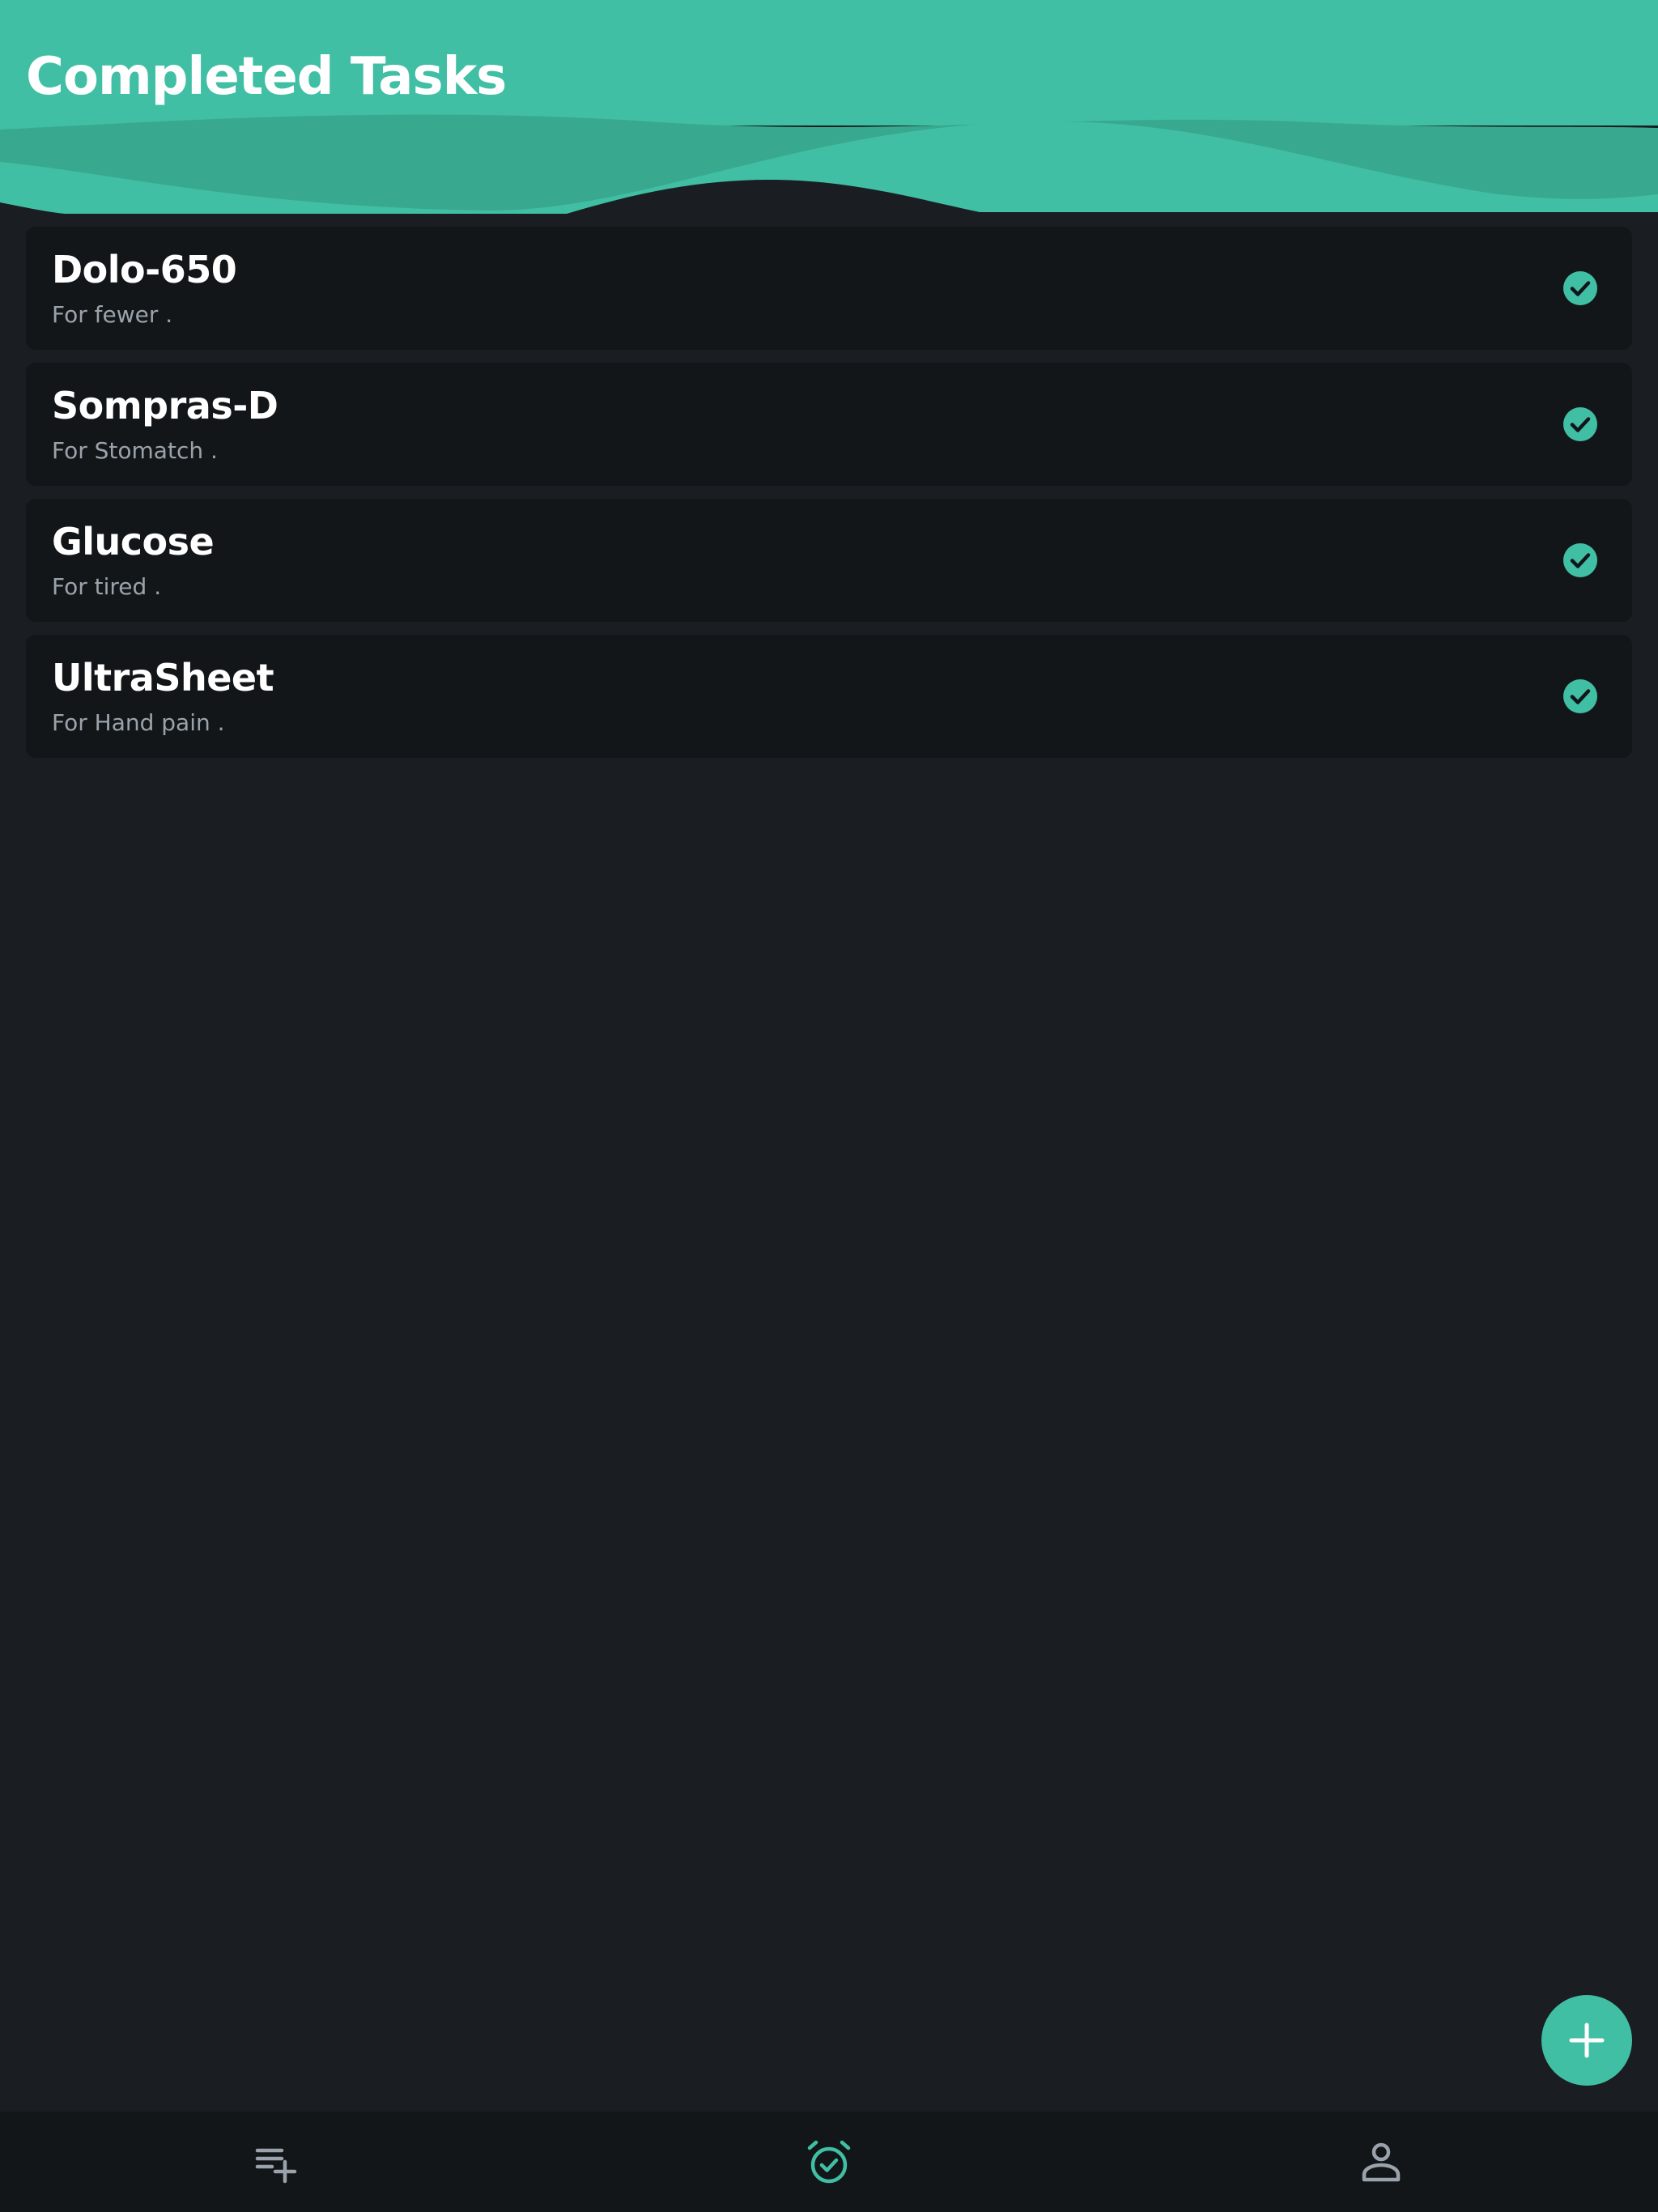  I want to click on nav-profile, so click(1381, 2162).